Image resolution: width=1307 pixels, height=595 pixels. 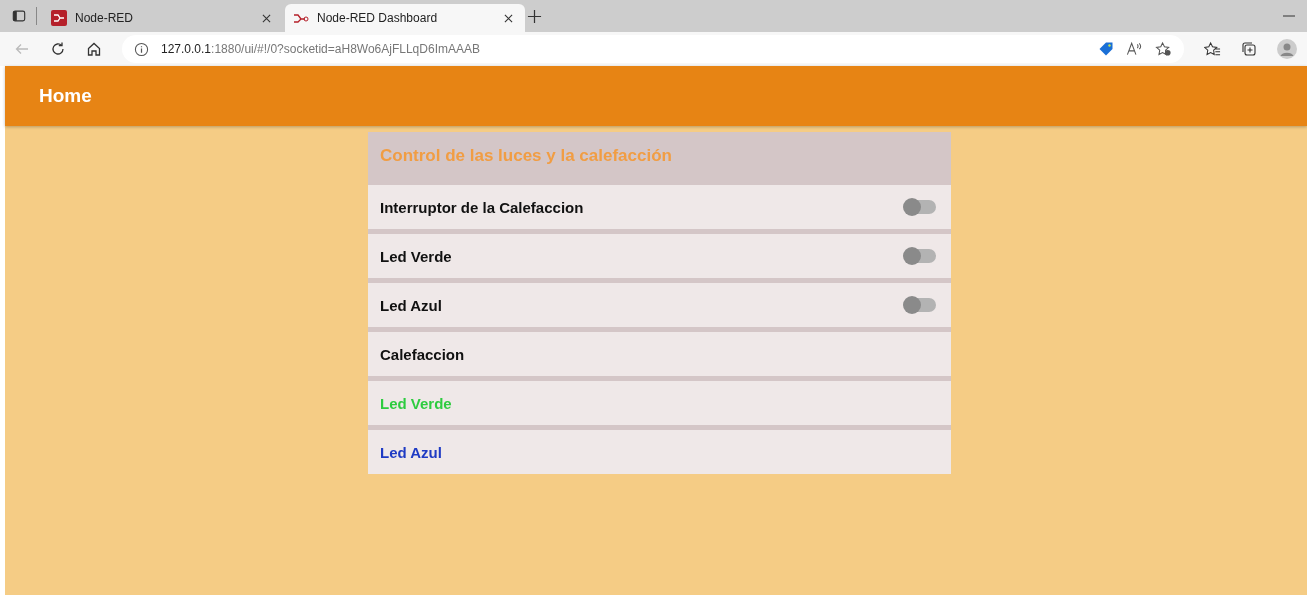 I want to click on page-title: Home, so click(x=65, y=96).